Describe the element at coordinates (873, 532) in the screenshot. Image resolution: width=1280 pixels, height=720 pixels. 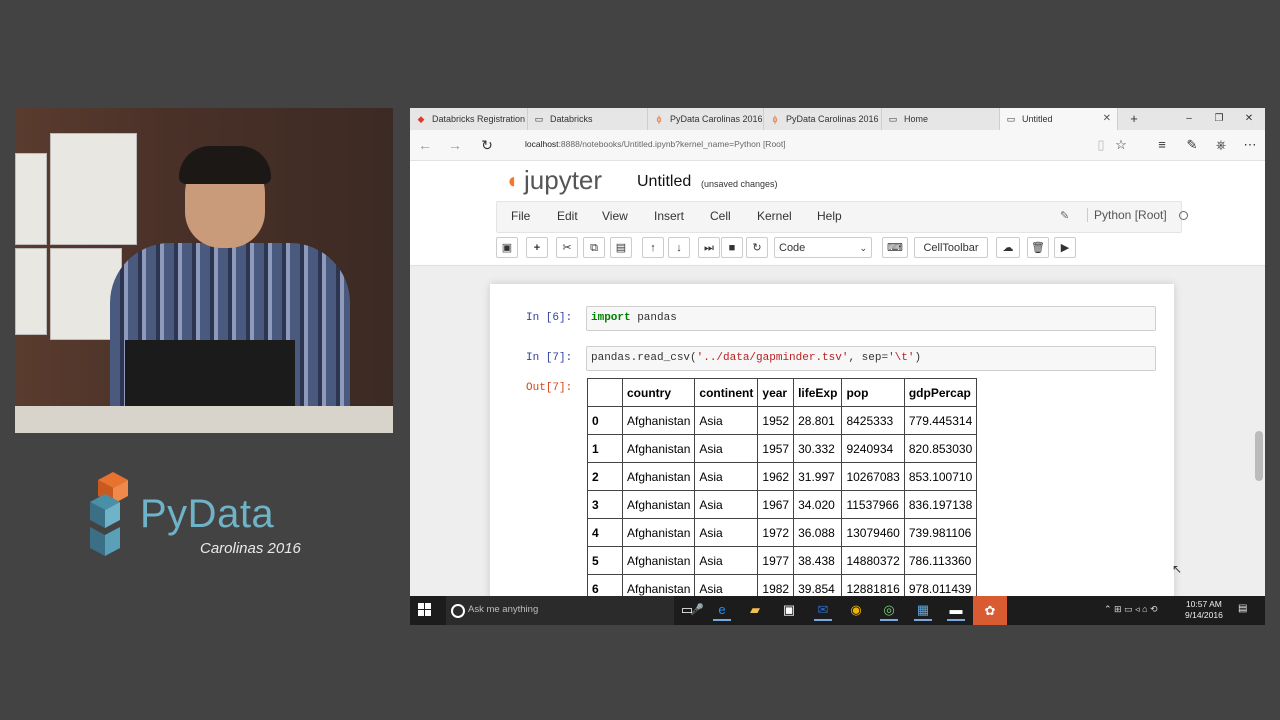
I see `table-cell: 13079460` at that location.